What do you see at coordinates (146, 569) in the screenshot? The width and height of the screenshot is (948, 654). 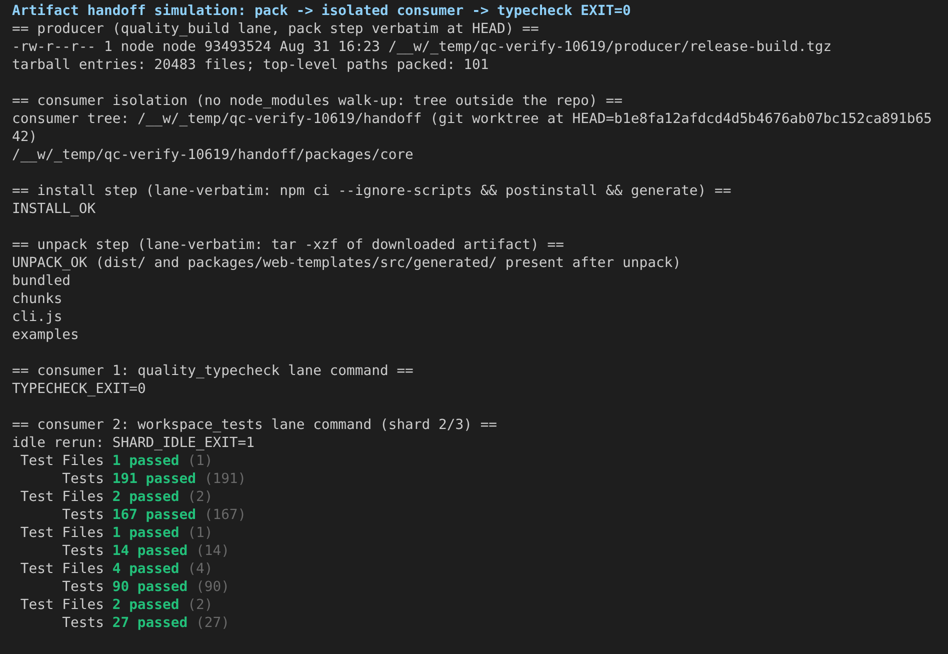 I see `passed-count: 4 passed` at bounding box center [146, 569].